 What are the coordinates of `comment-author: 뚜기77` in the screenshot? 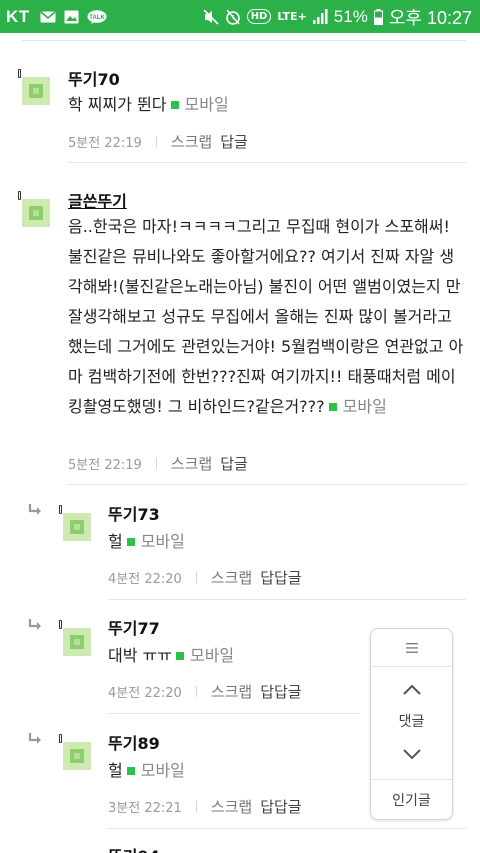 It's located at (134, 627).